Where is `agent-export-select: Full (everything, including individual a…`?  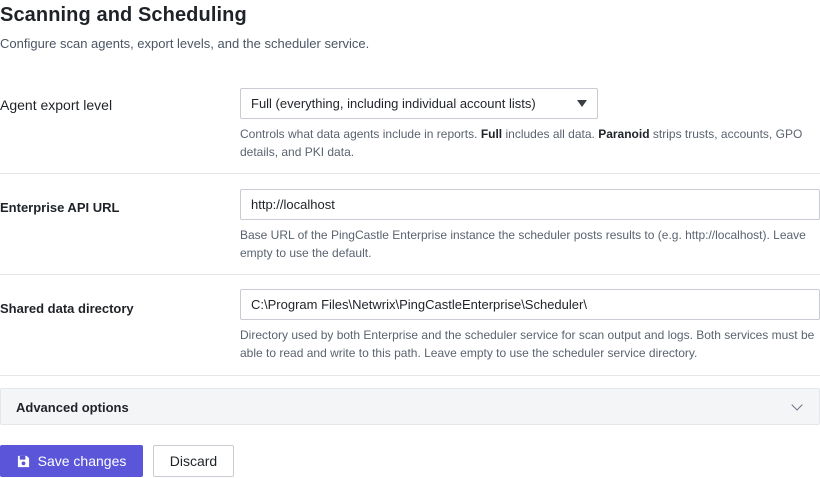
agent-export-select: Full (everything, including individual a… is located at coordinates (419, 103).